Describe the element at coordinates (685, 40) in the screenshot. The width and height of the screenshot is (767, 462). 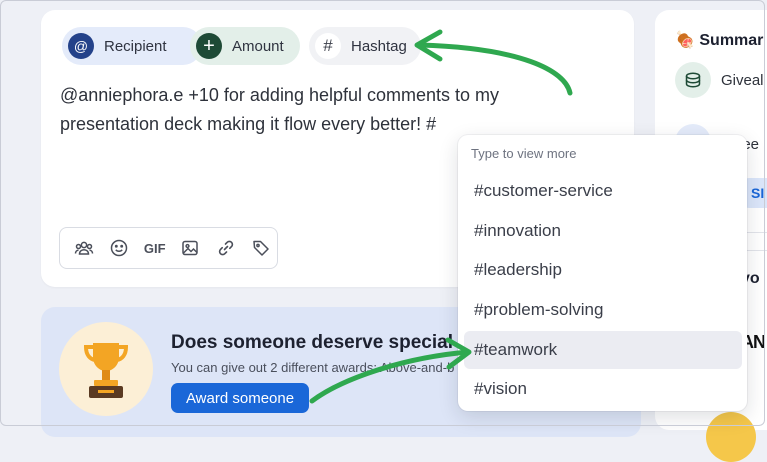
I see `meat-icon: 🍖` at that location.